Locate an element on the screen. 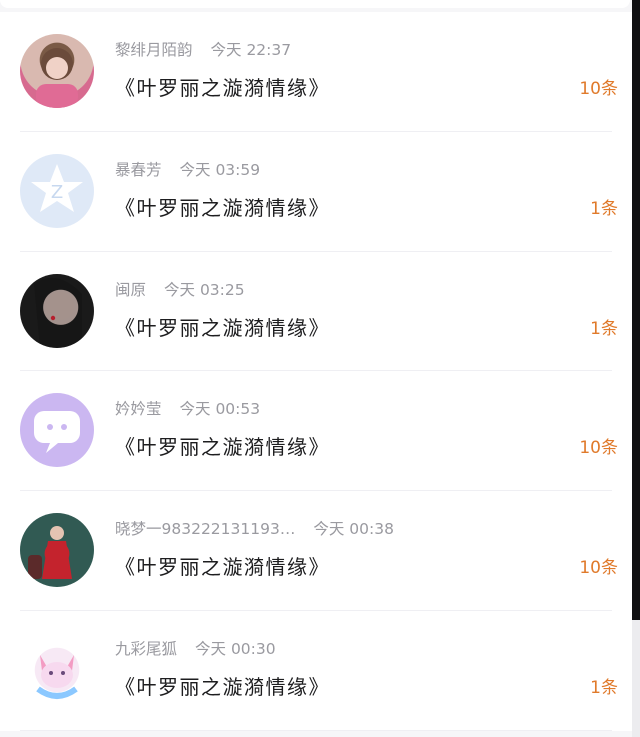 The height and width of the screenshot is (737, 640). sender-name: 九彩尾狐 is located at coordinates (146, 648).